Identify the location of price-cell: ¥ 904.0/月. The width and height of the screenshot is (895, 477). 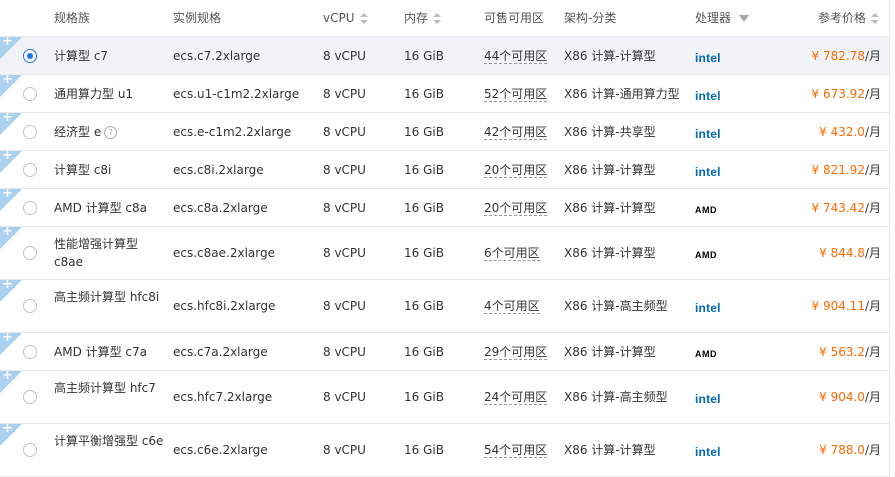
(850, 397).